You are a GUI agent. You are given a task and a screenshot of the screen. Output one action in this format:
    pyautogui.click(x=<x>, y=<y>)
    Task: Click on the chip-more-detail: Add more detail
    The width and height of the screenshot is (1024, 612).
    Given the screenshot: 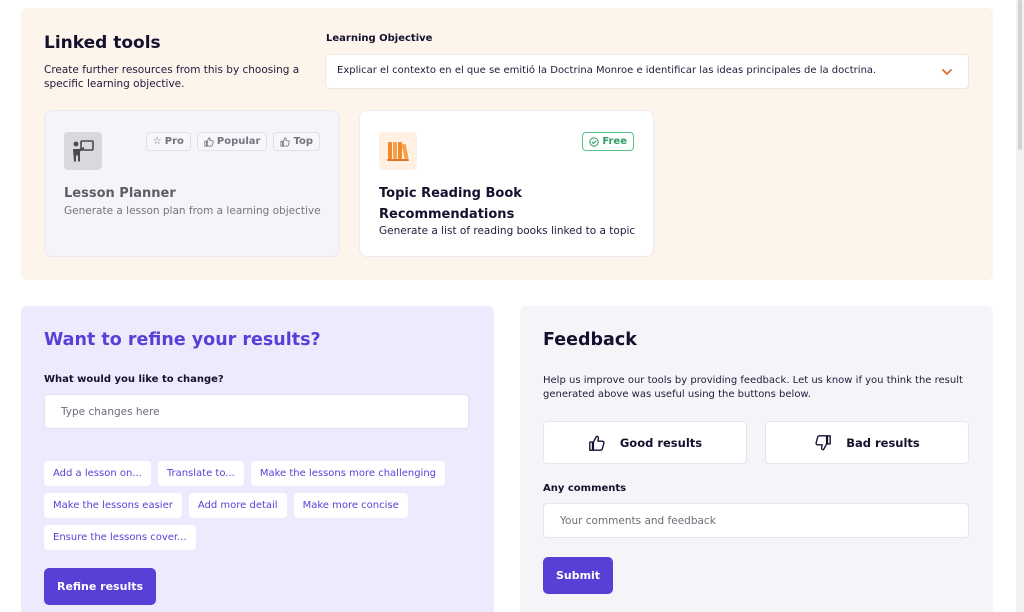 What is the action you would take?
    pyautogui.click(x=237, y=505)
    